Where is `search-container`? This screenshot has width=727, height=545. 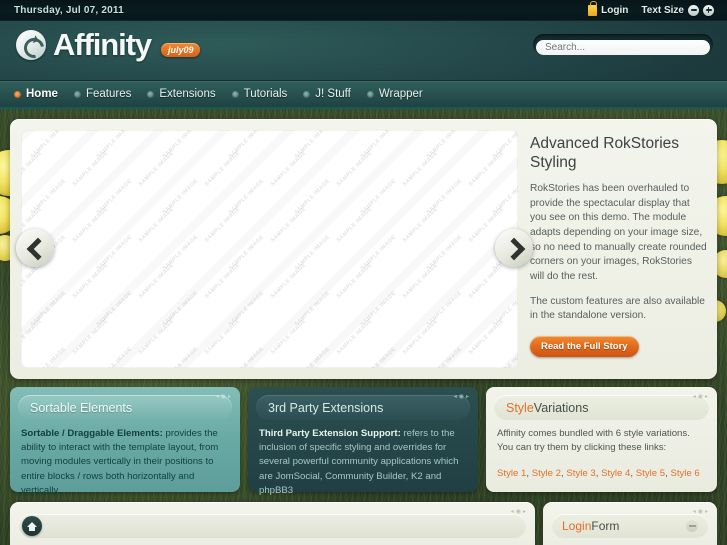 search-container is located at coordinates (623, 44).